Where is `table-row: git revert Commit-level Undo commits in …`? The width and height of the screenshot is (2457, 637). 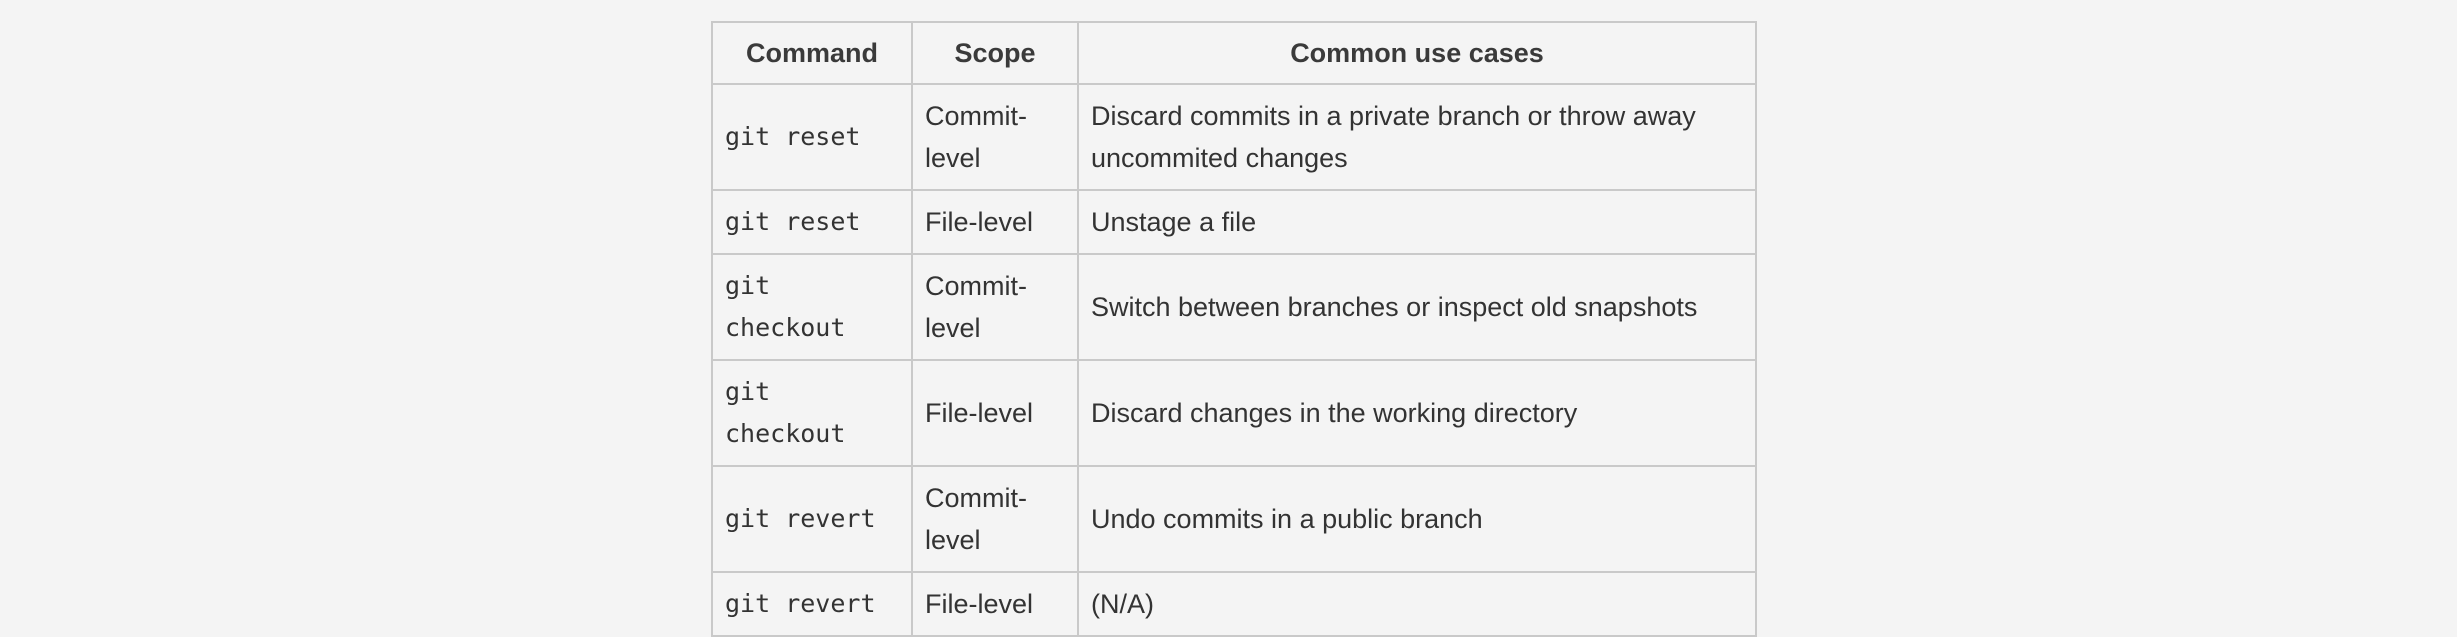 table-row: git revert Commit-level Undo commits in … is located at coordinates (1234, 519).